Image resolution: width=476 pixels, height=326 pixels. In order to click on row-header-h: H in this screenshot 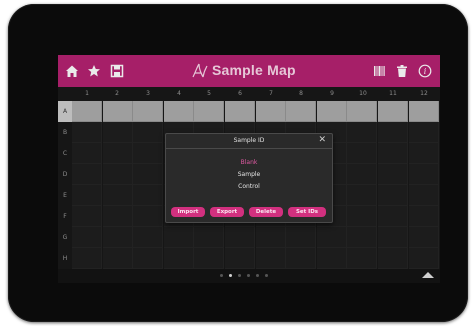, I will do `click(65, 258)`.